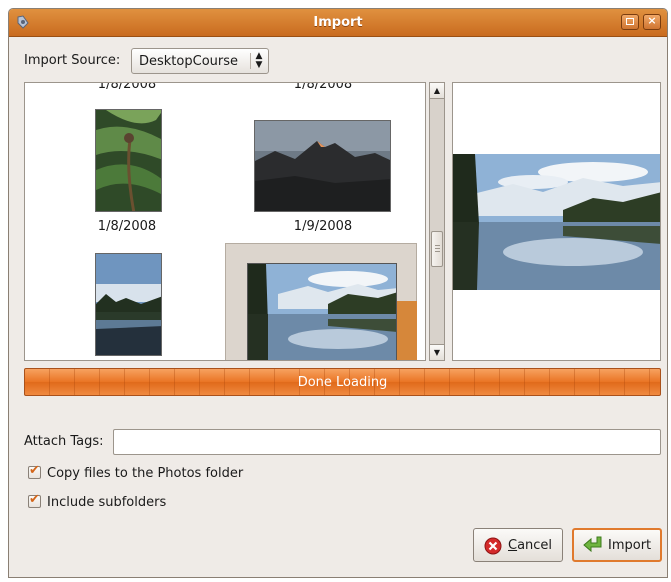 This screenshot has height=582, width=671. Describe the element at coordinates (437, 221) in the screenshot. I see `thumbnail-scrollbar: ▲ ▼` at that location.